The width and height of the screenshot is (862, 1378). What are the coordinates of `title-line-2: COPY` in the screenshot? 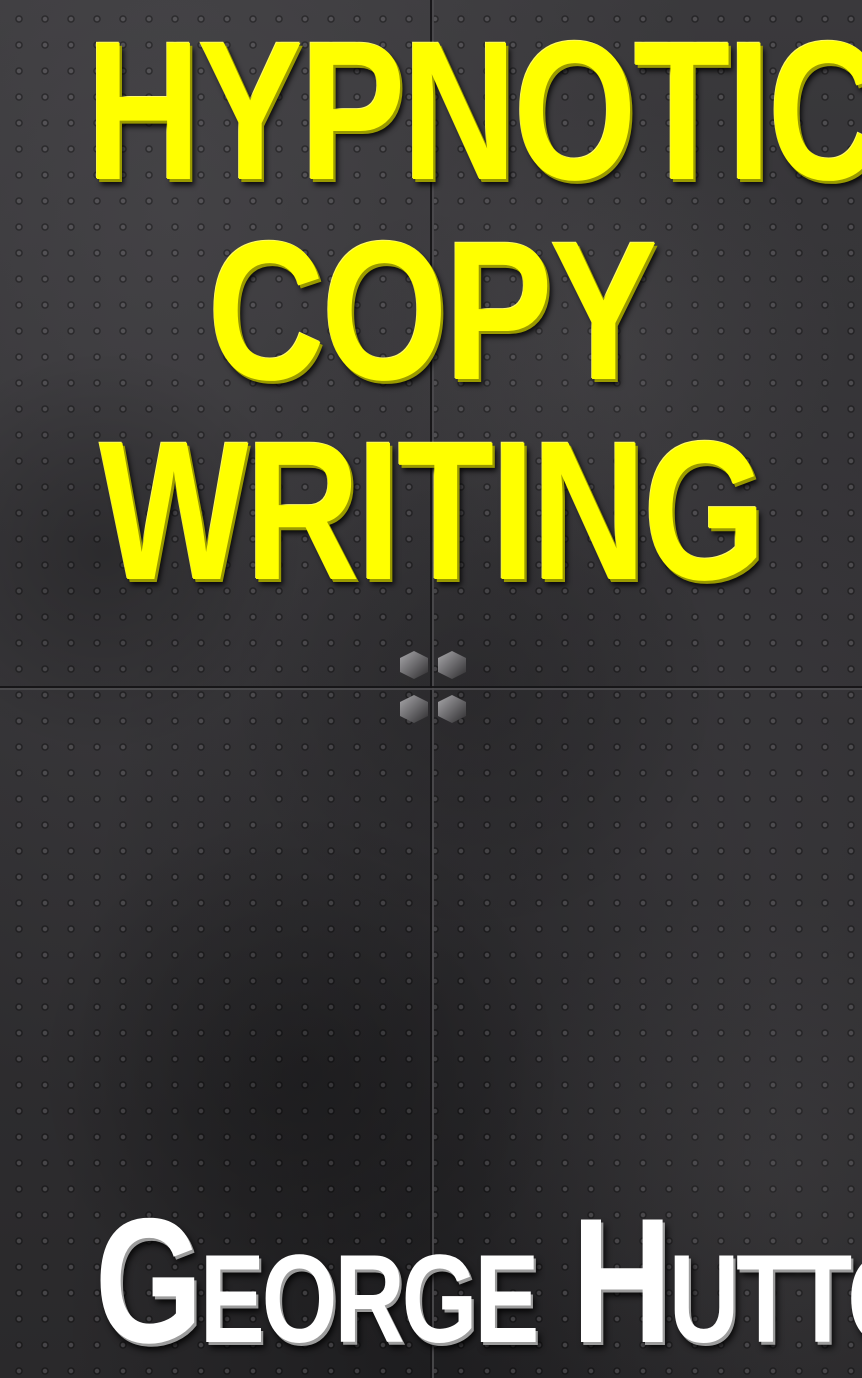 It's located at (432, 310).